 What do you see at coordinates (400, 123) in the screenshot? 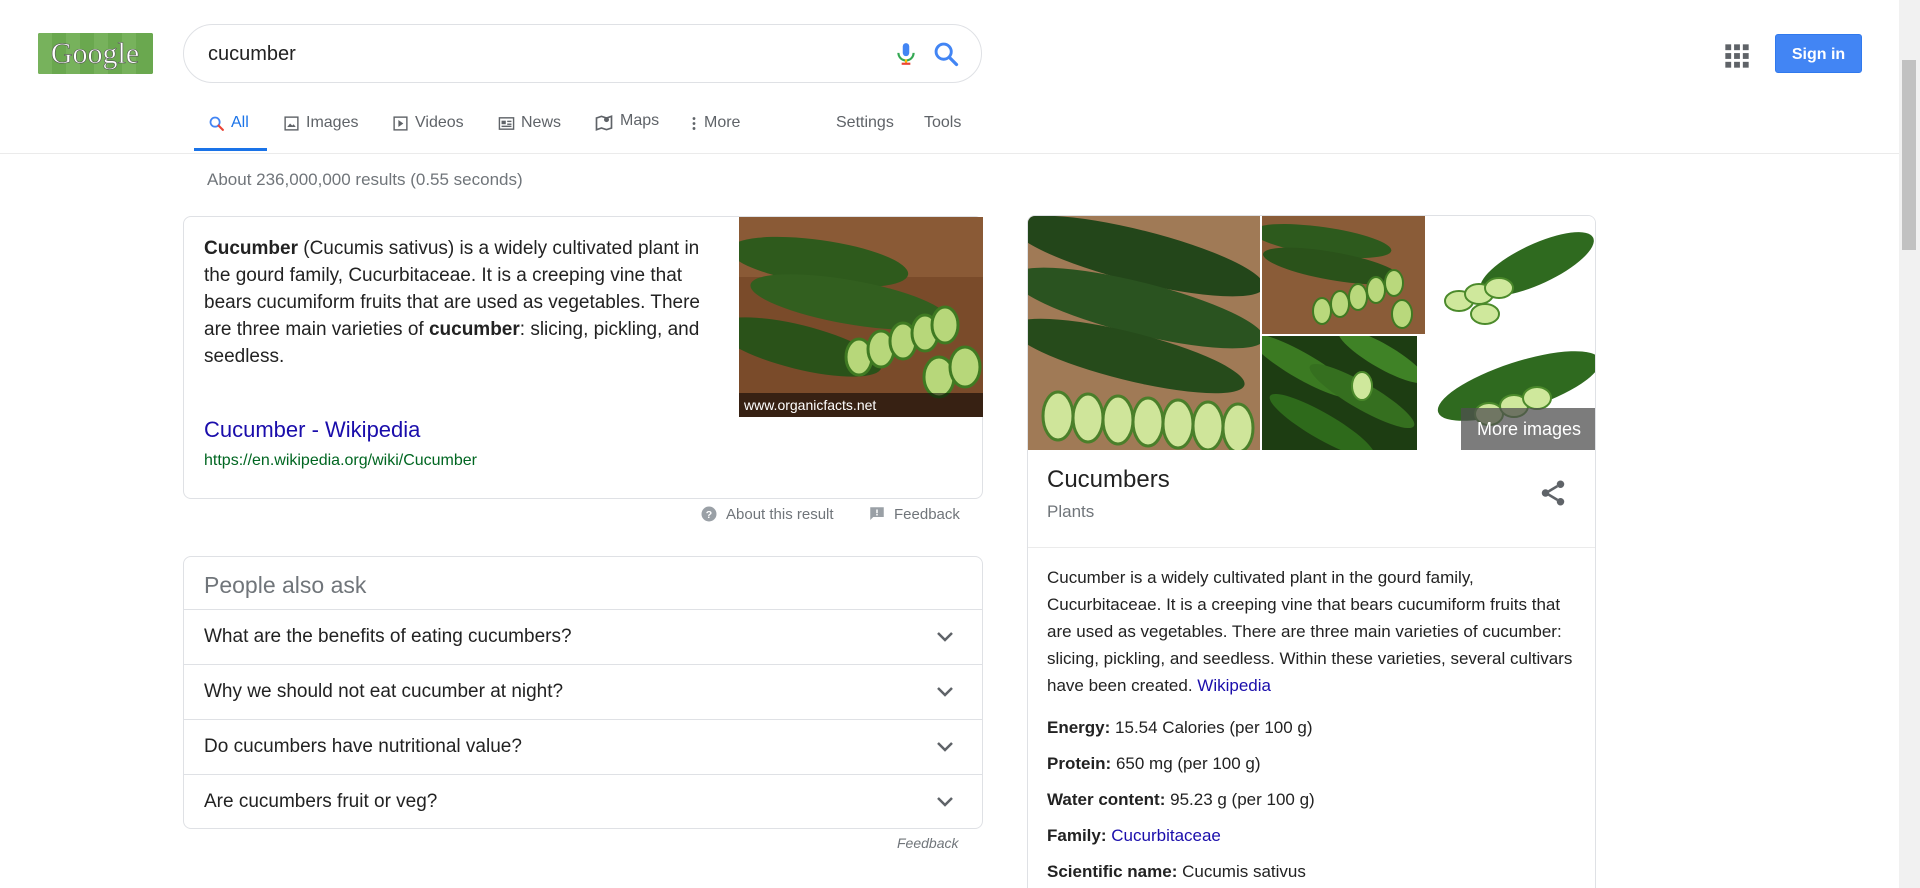
I see `video-icon` at bounding box center [400, 123].